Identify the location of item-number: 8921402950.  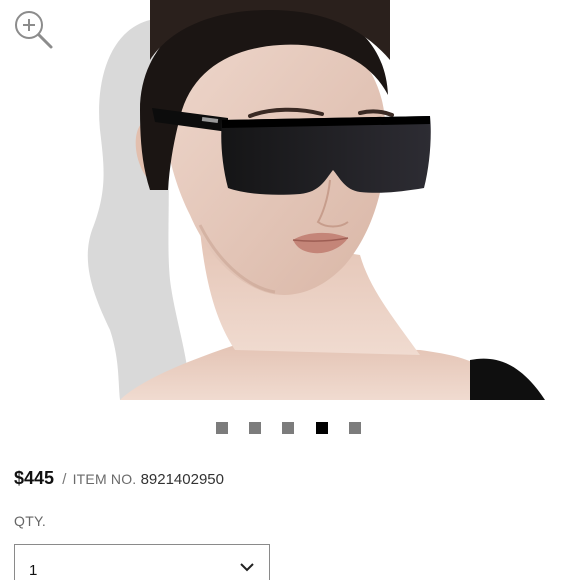
(182, 479).